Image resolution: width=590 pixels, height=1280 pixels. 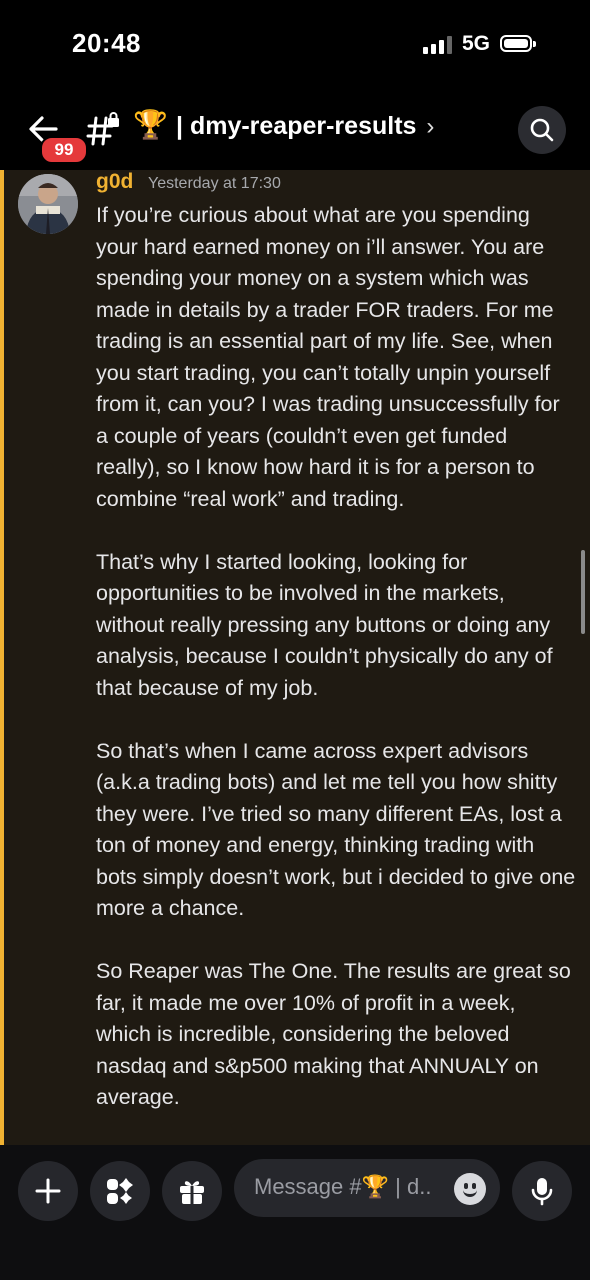 I want to click on apps-icon, so click(x=120, y=1191).